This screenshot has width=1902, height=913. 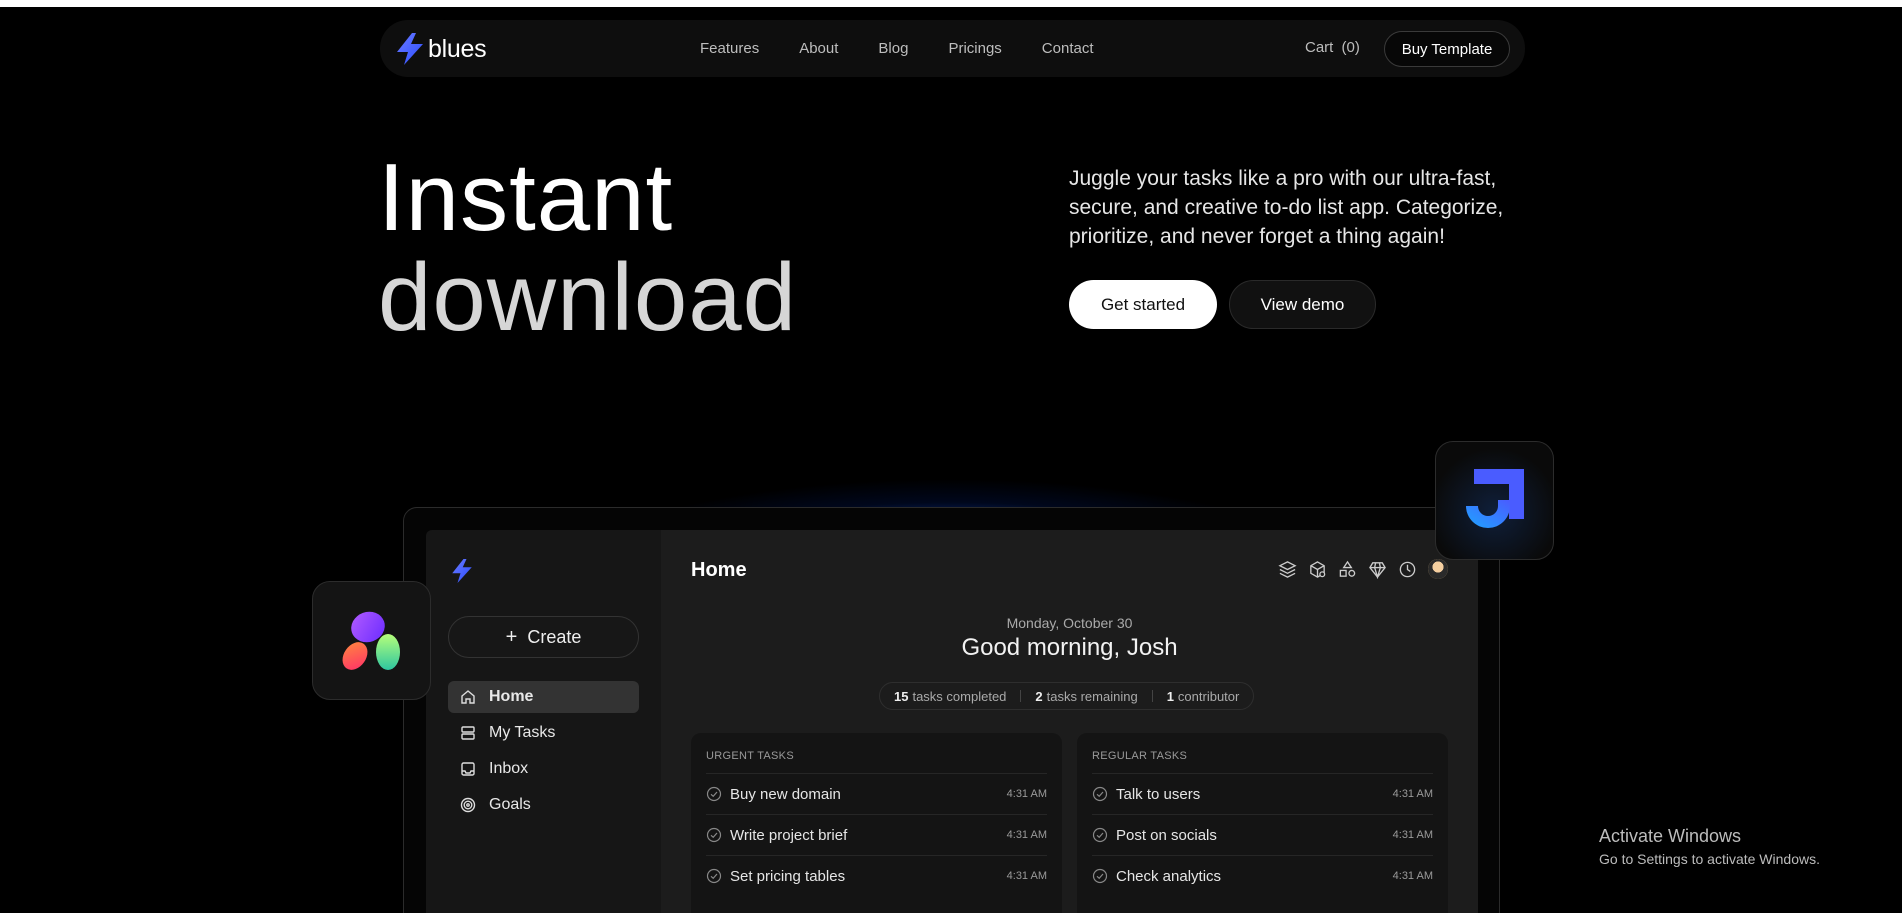 I want to click on floating-app-icon-left, so click(x=371, y=640).